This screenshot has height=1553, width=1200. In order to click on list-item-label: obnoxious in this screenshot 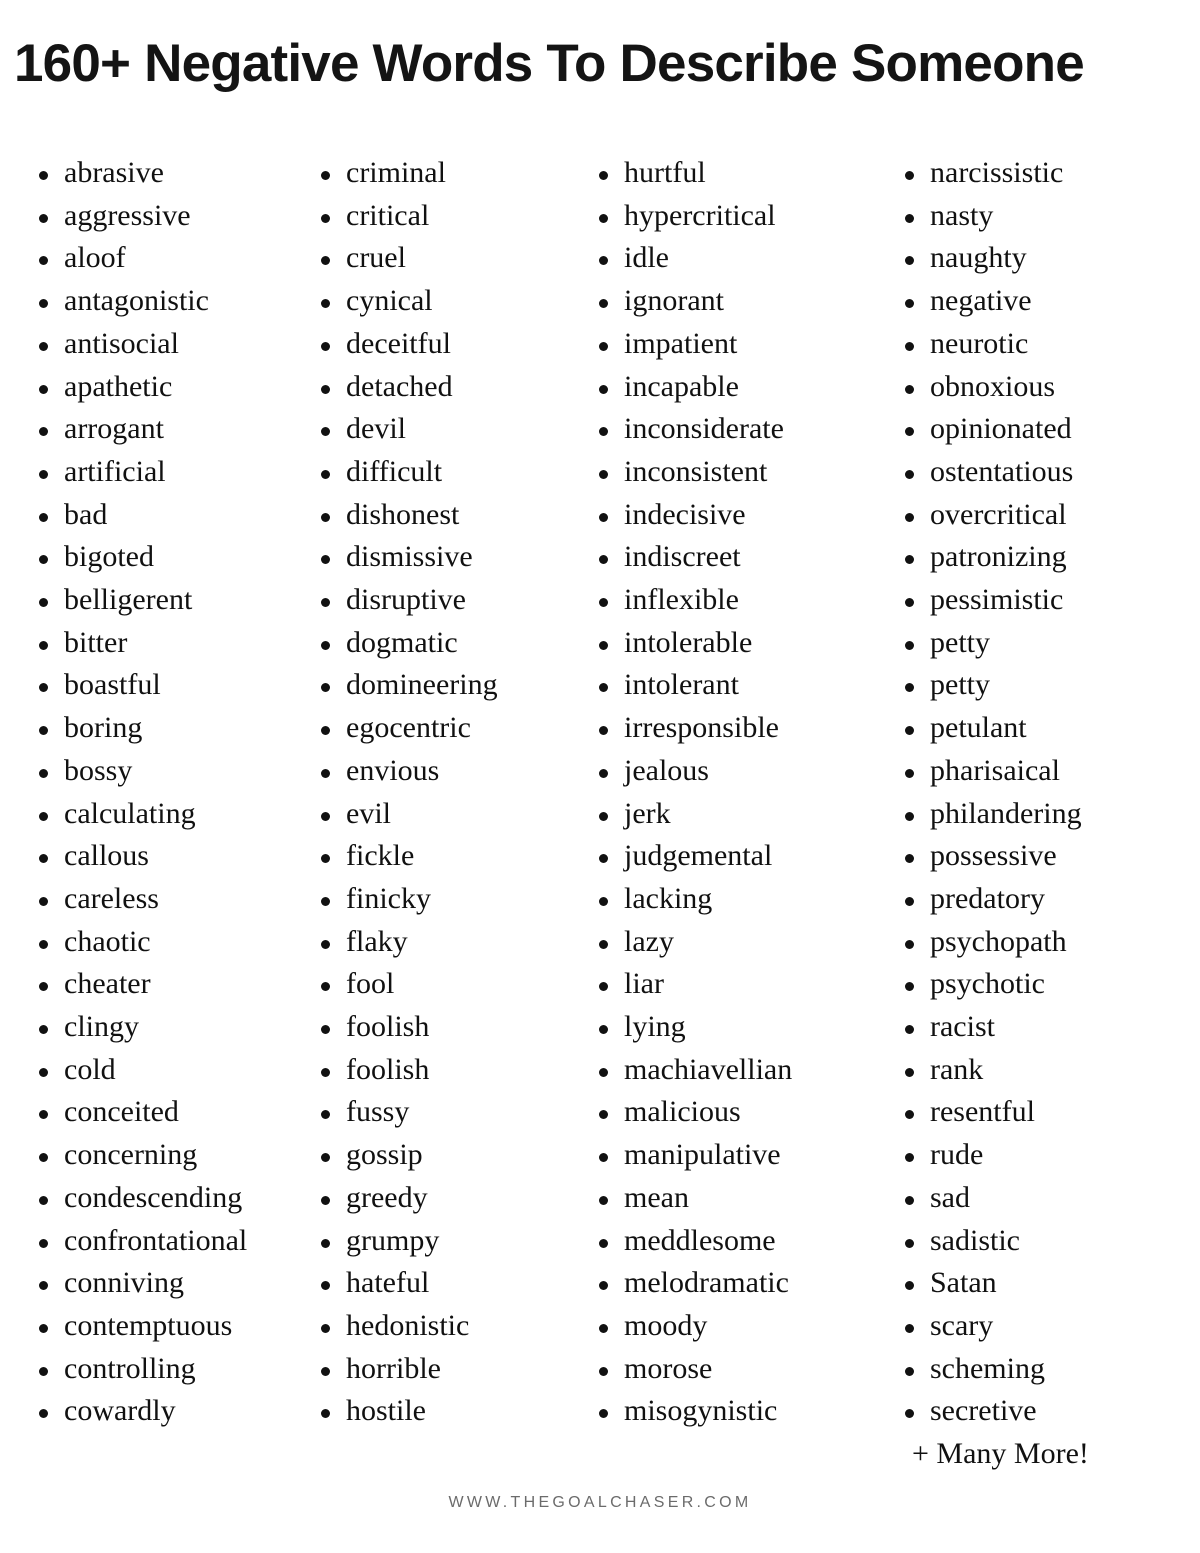, I will do `click(993, 386)`.